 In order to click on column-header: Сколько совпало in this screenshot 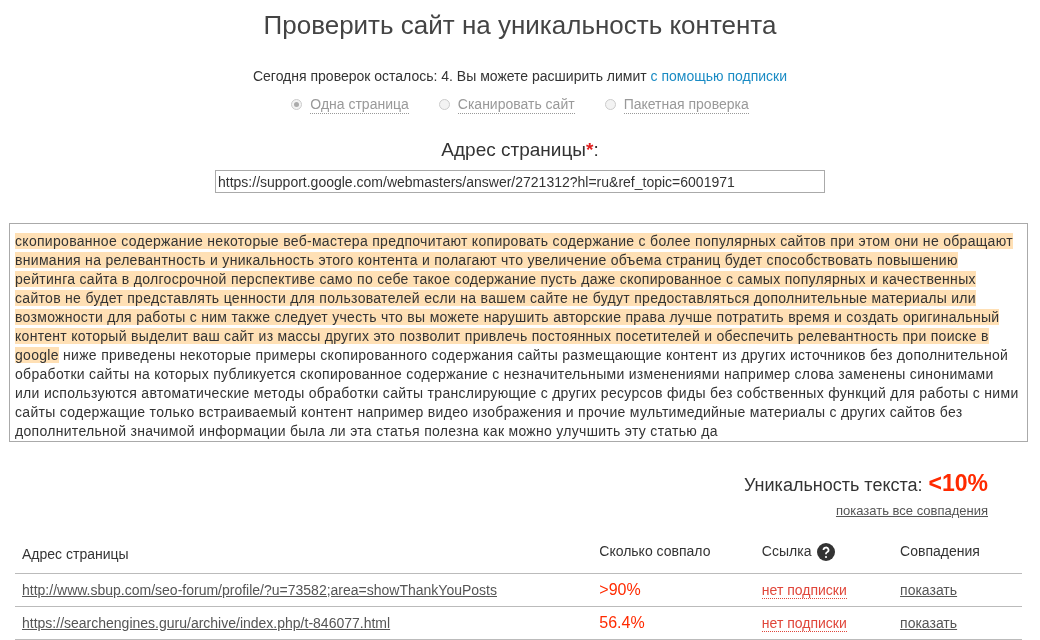, I will do `click(655, 551)`.